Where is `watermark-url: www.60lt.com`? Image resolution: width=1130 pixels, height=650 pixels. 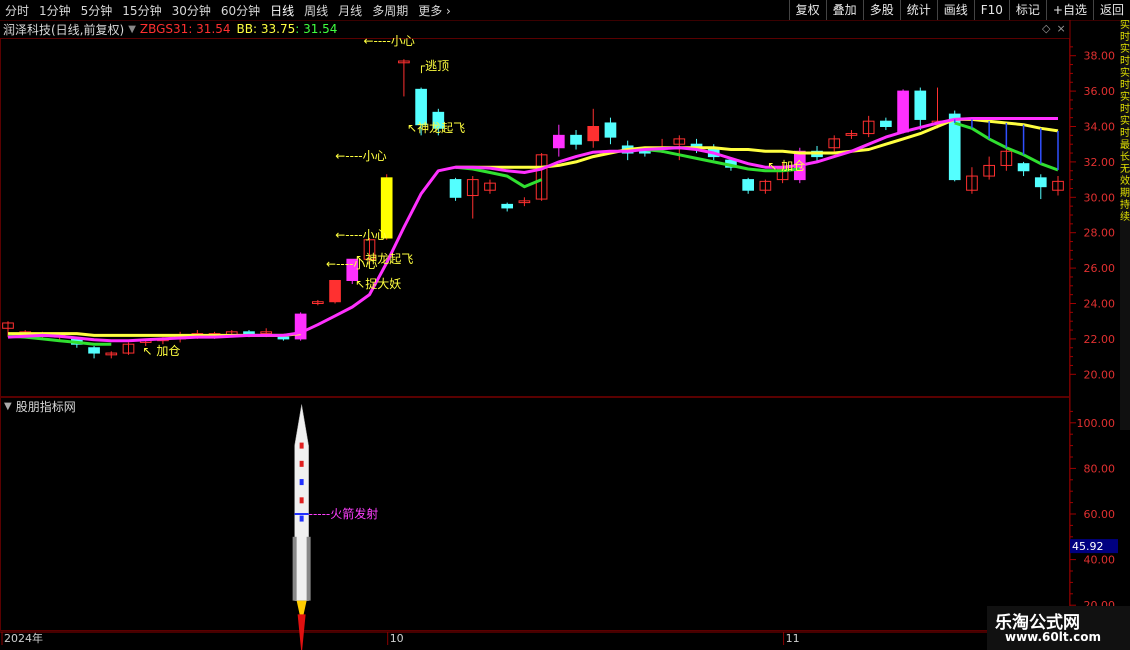 watermark-url: www.60lt.com is located at coordinates (1053, 637).